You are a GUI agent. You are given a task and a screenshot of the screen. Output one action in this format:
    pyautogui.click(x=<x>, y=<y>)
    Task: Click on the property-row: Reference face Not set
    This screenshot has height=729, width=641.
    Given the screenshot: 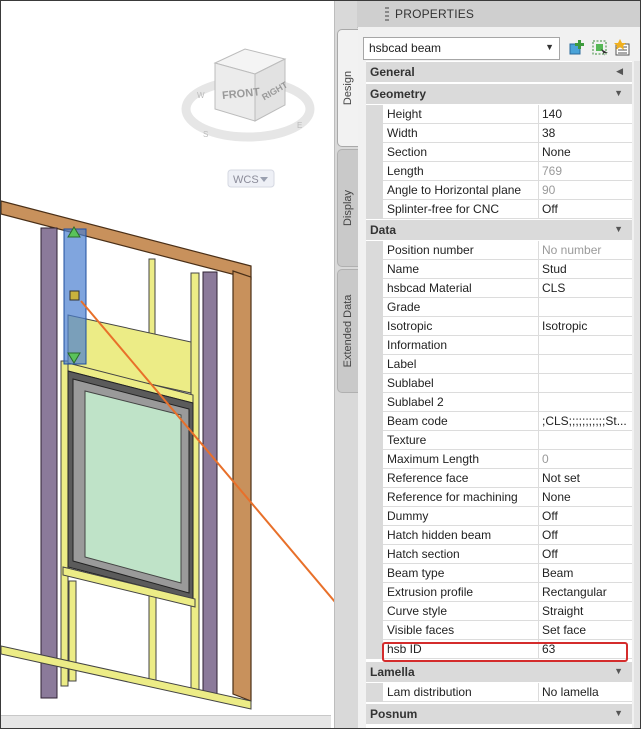 What is the action you would take?
    pyautogui.click(x=499, y=478)
    